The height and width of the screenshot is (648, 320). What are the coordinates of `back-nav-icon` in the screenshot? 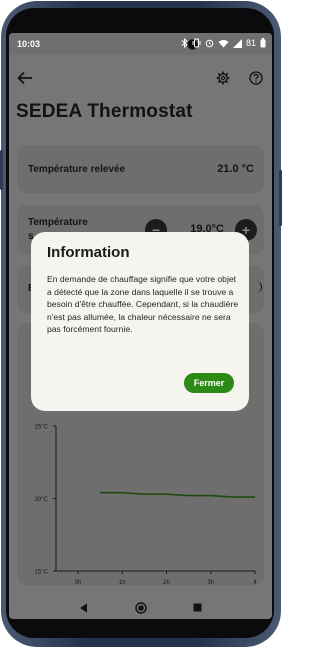 It's located at (83, 608).